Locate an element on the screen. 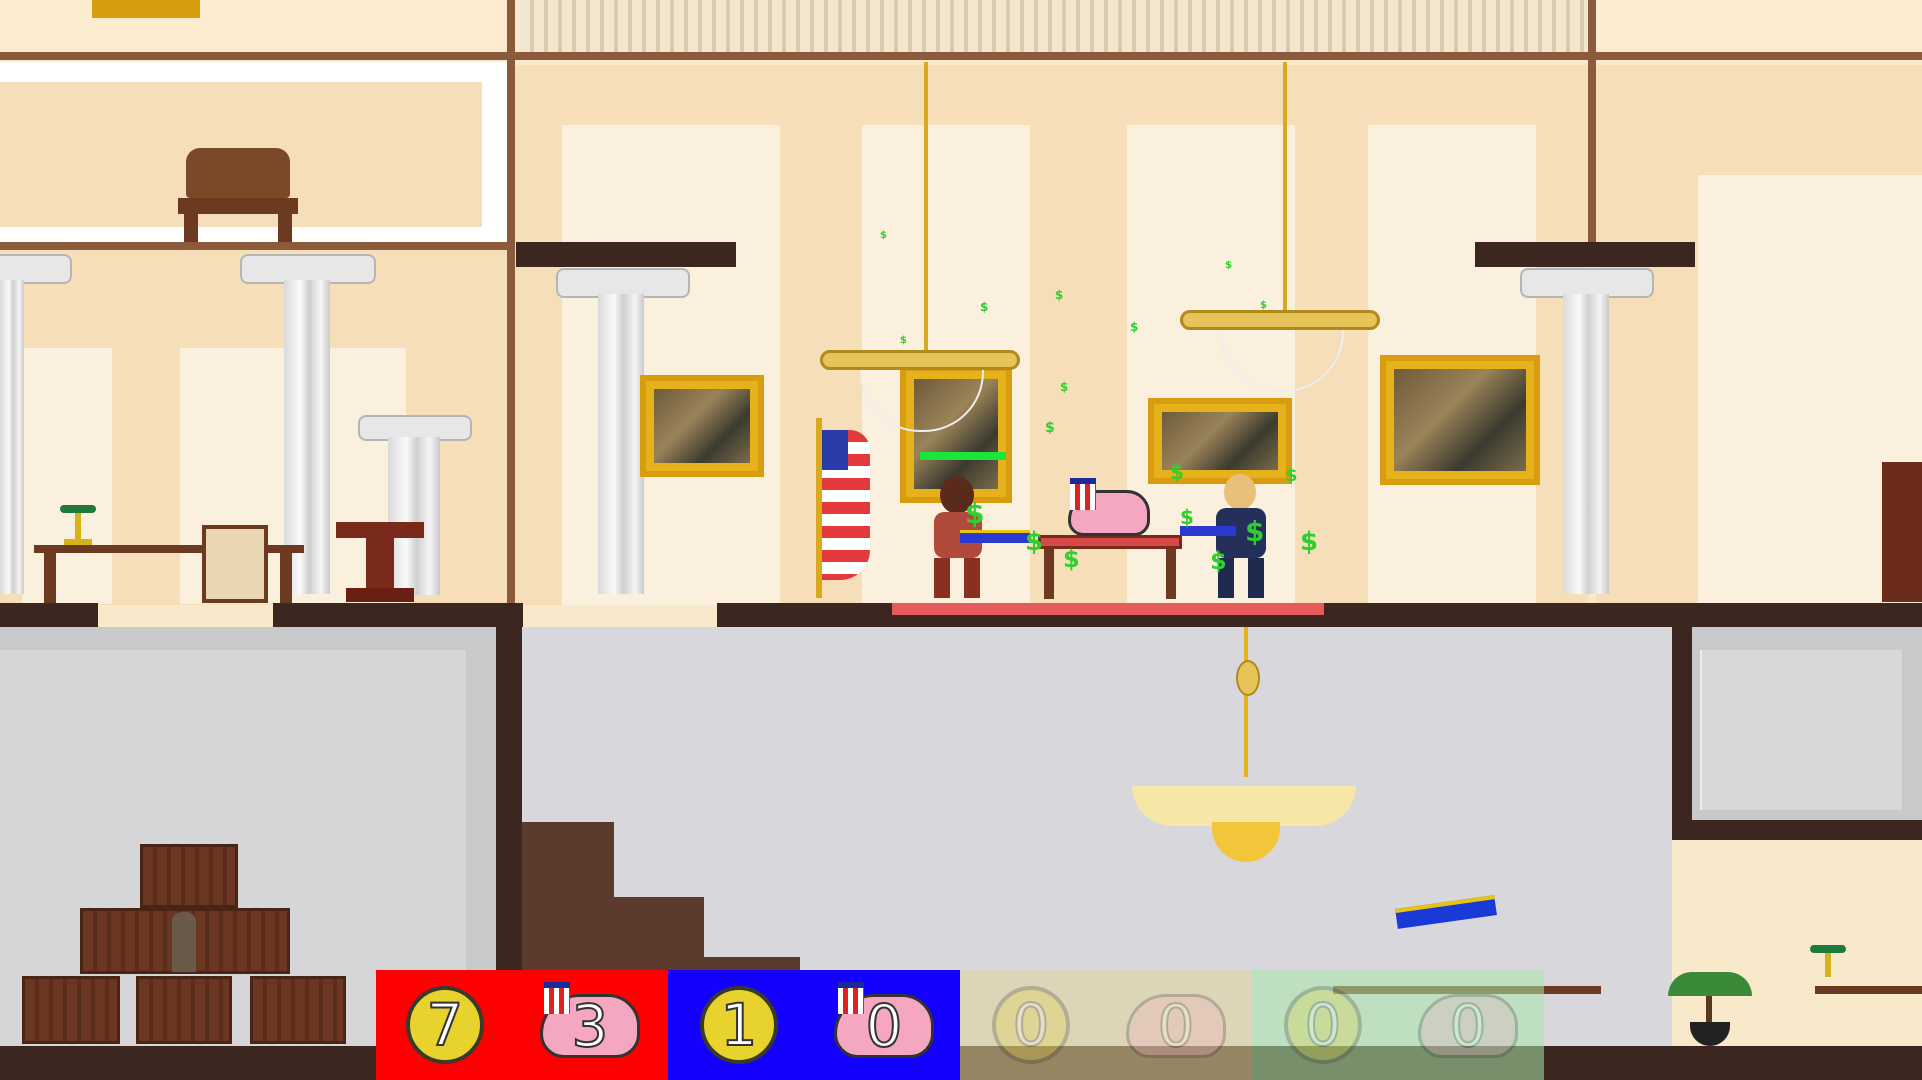 This screenshot has width=1922, height=1080. lectern is located at coordinates (380, 562).